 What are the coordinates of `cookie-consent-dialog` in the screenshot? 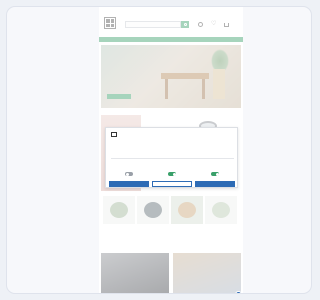 It's located at (171, 157).